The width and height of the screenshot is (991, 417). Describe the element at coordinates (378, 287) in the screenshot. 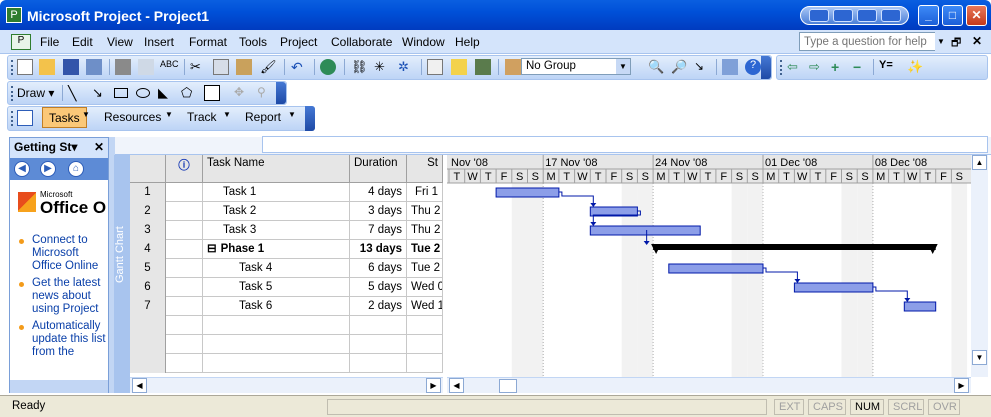

I see `duration-cell: 5 days` at that location.